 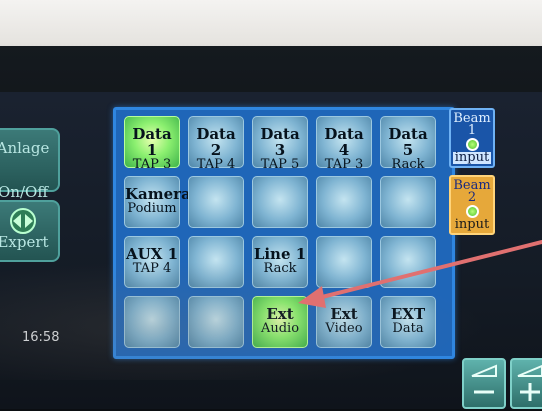 I want to click on matrix-tile-r3-c3: Line 1 Rack, so click(x=280, y=262).